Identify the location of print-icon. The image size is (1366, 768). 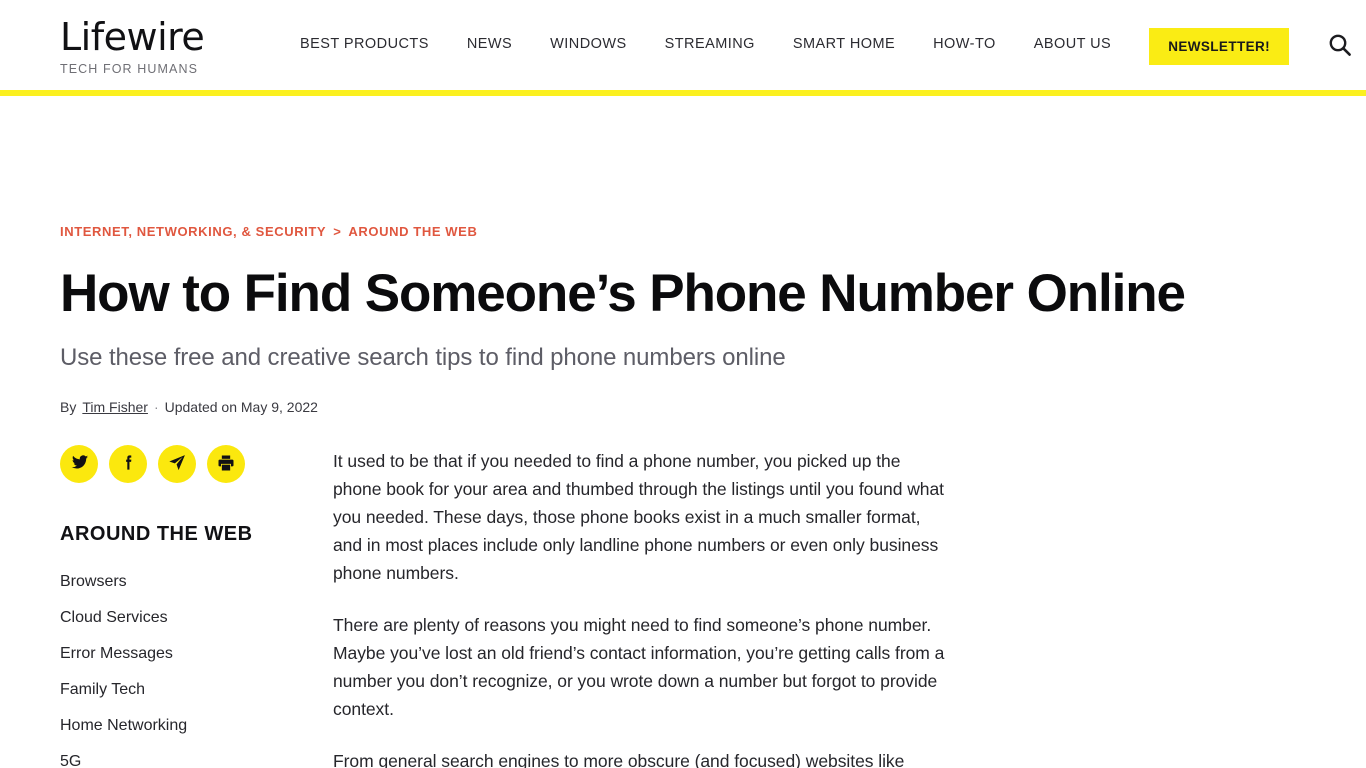
(226, 464).